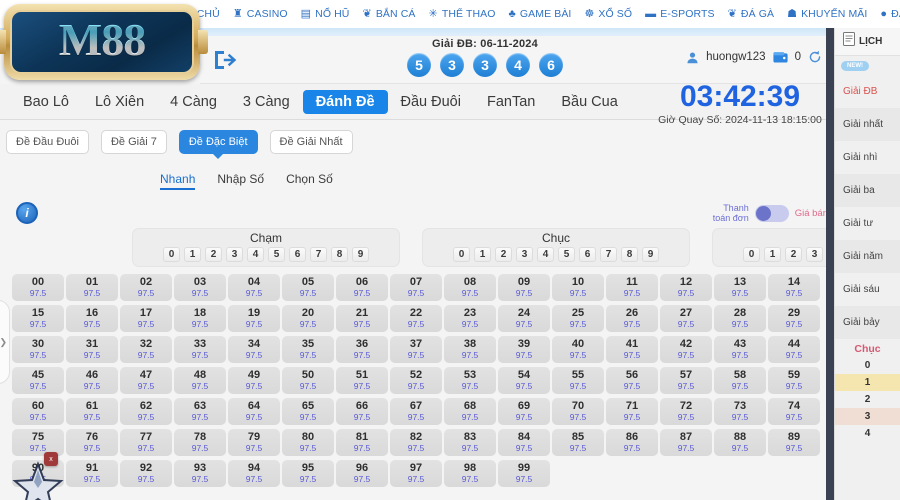 The width and height of the screenshot is (900, 500). I want to click on subtab-3: Đề Giải Nhất, so click(311, 142).